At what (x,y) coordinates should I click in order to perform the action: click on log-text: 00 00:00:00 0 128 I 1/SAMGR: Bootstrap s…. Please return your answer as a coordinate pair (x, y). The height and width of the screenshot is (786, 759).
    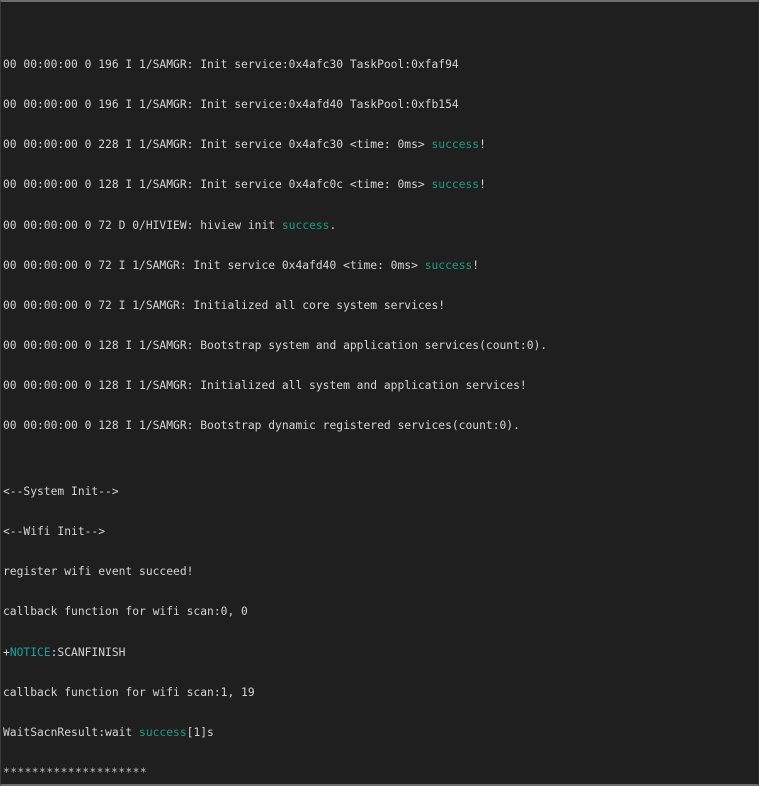
    Looking at the image, I should click on (275, 345).